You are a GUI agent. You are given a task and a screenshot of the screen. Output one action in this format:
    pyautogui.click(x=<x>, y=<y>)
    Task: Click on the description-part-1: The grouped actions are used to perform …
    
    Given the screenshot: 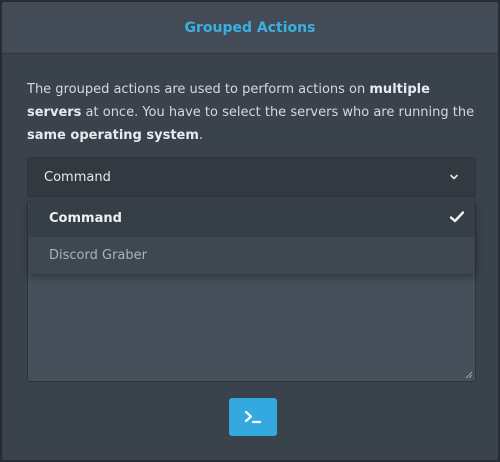 What is the action you would take?
    pyautogui.click(x=198, y=89)
    